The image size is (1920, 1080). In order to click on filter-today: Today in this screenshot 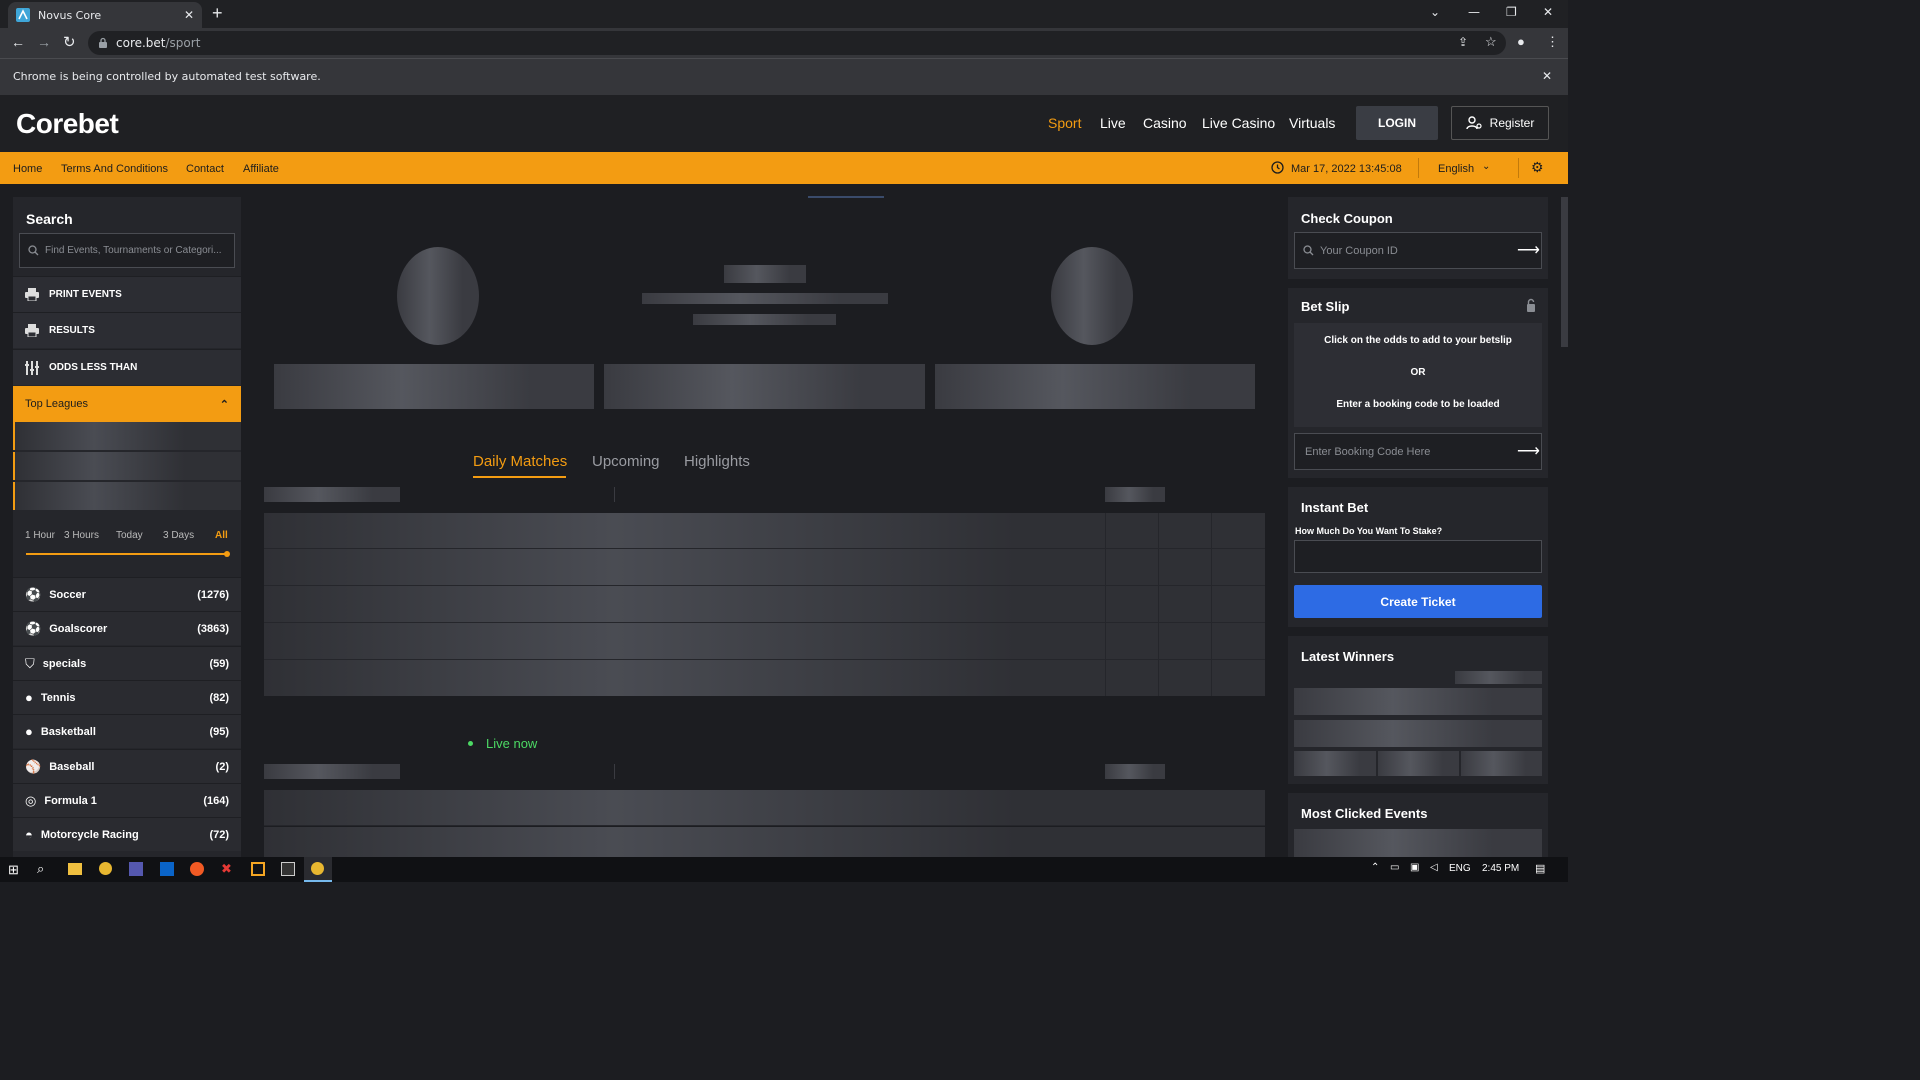, I will do `click(129, 535)`.